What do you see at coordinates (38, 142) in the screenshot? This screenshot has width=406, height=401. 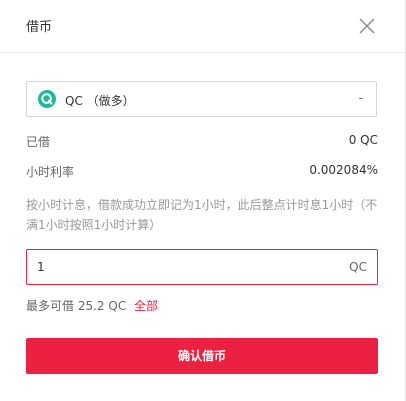 I see `borrowed-label: 已借` at bounding box center [38, 142].